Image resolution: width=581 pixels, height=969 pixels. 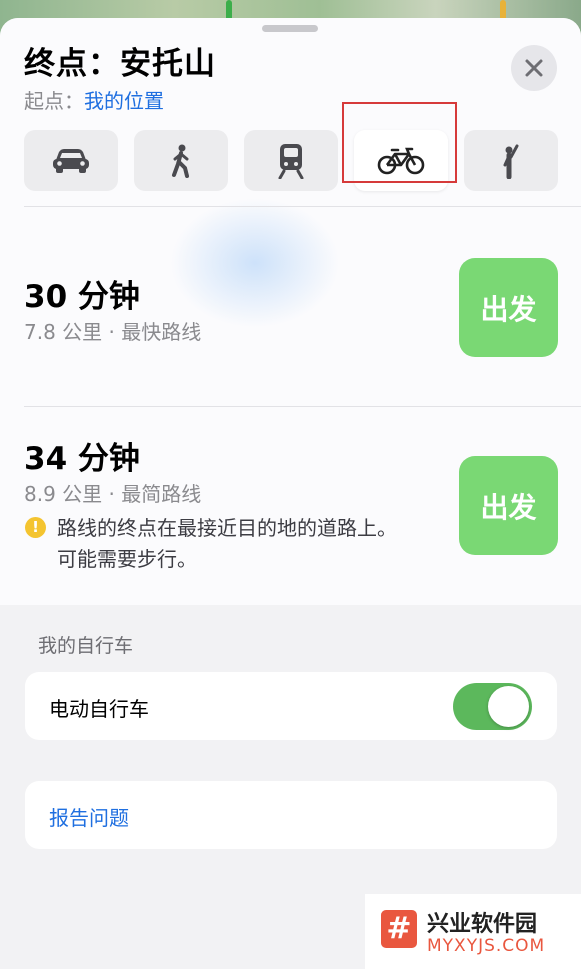 I want to click on ebike-toggle, so click(x=492, y=706).